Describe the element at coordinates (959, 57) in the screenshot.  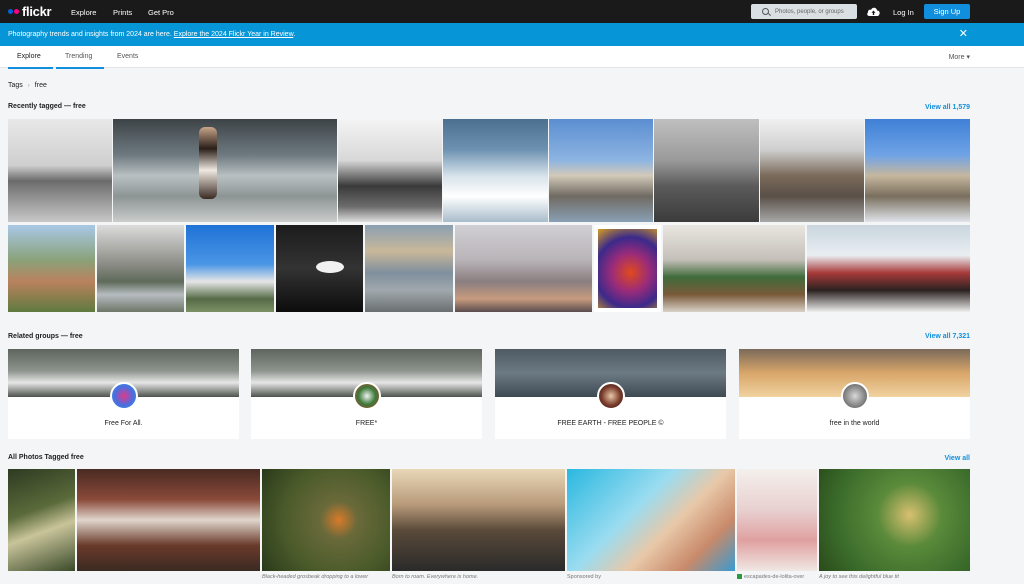
I see `more-menu: More ▾` at that location.